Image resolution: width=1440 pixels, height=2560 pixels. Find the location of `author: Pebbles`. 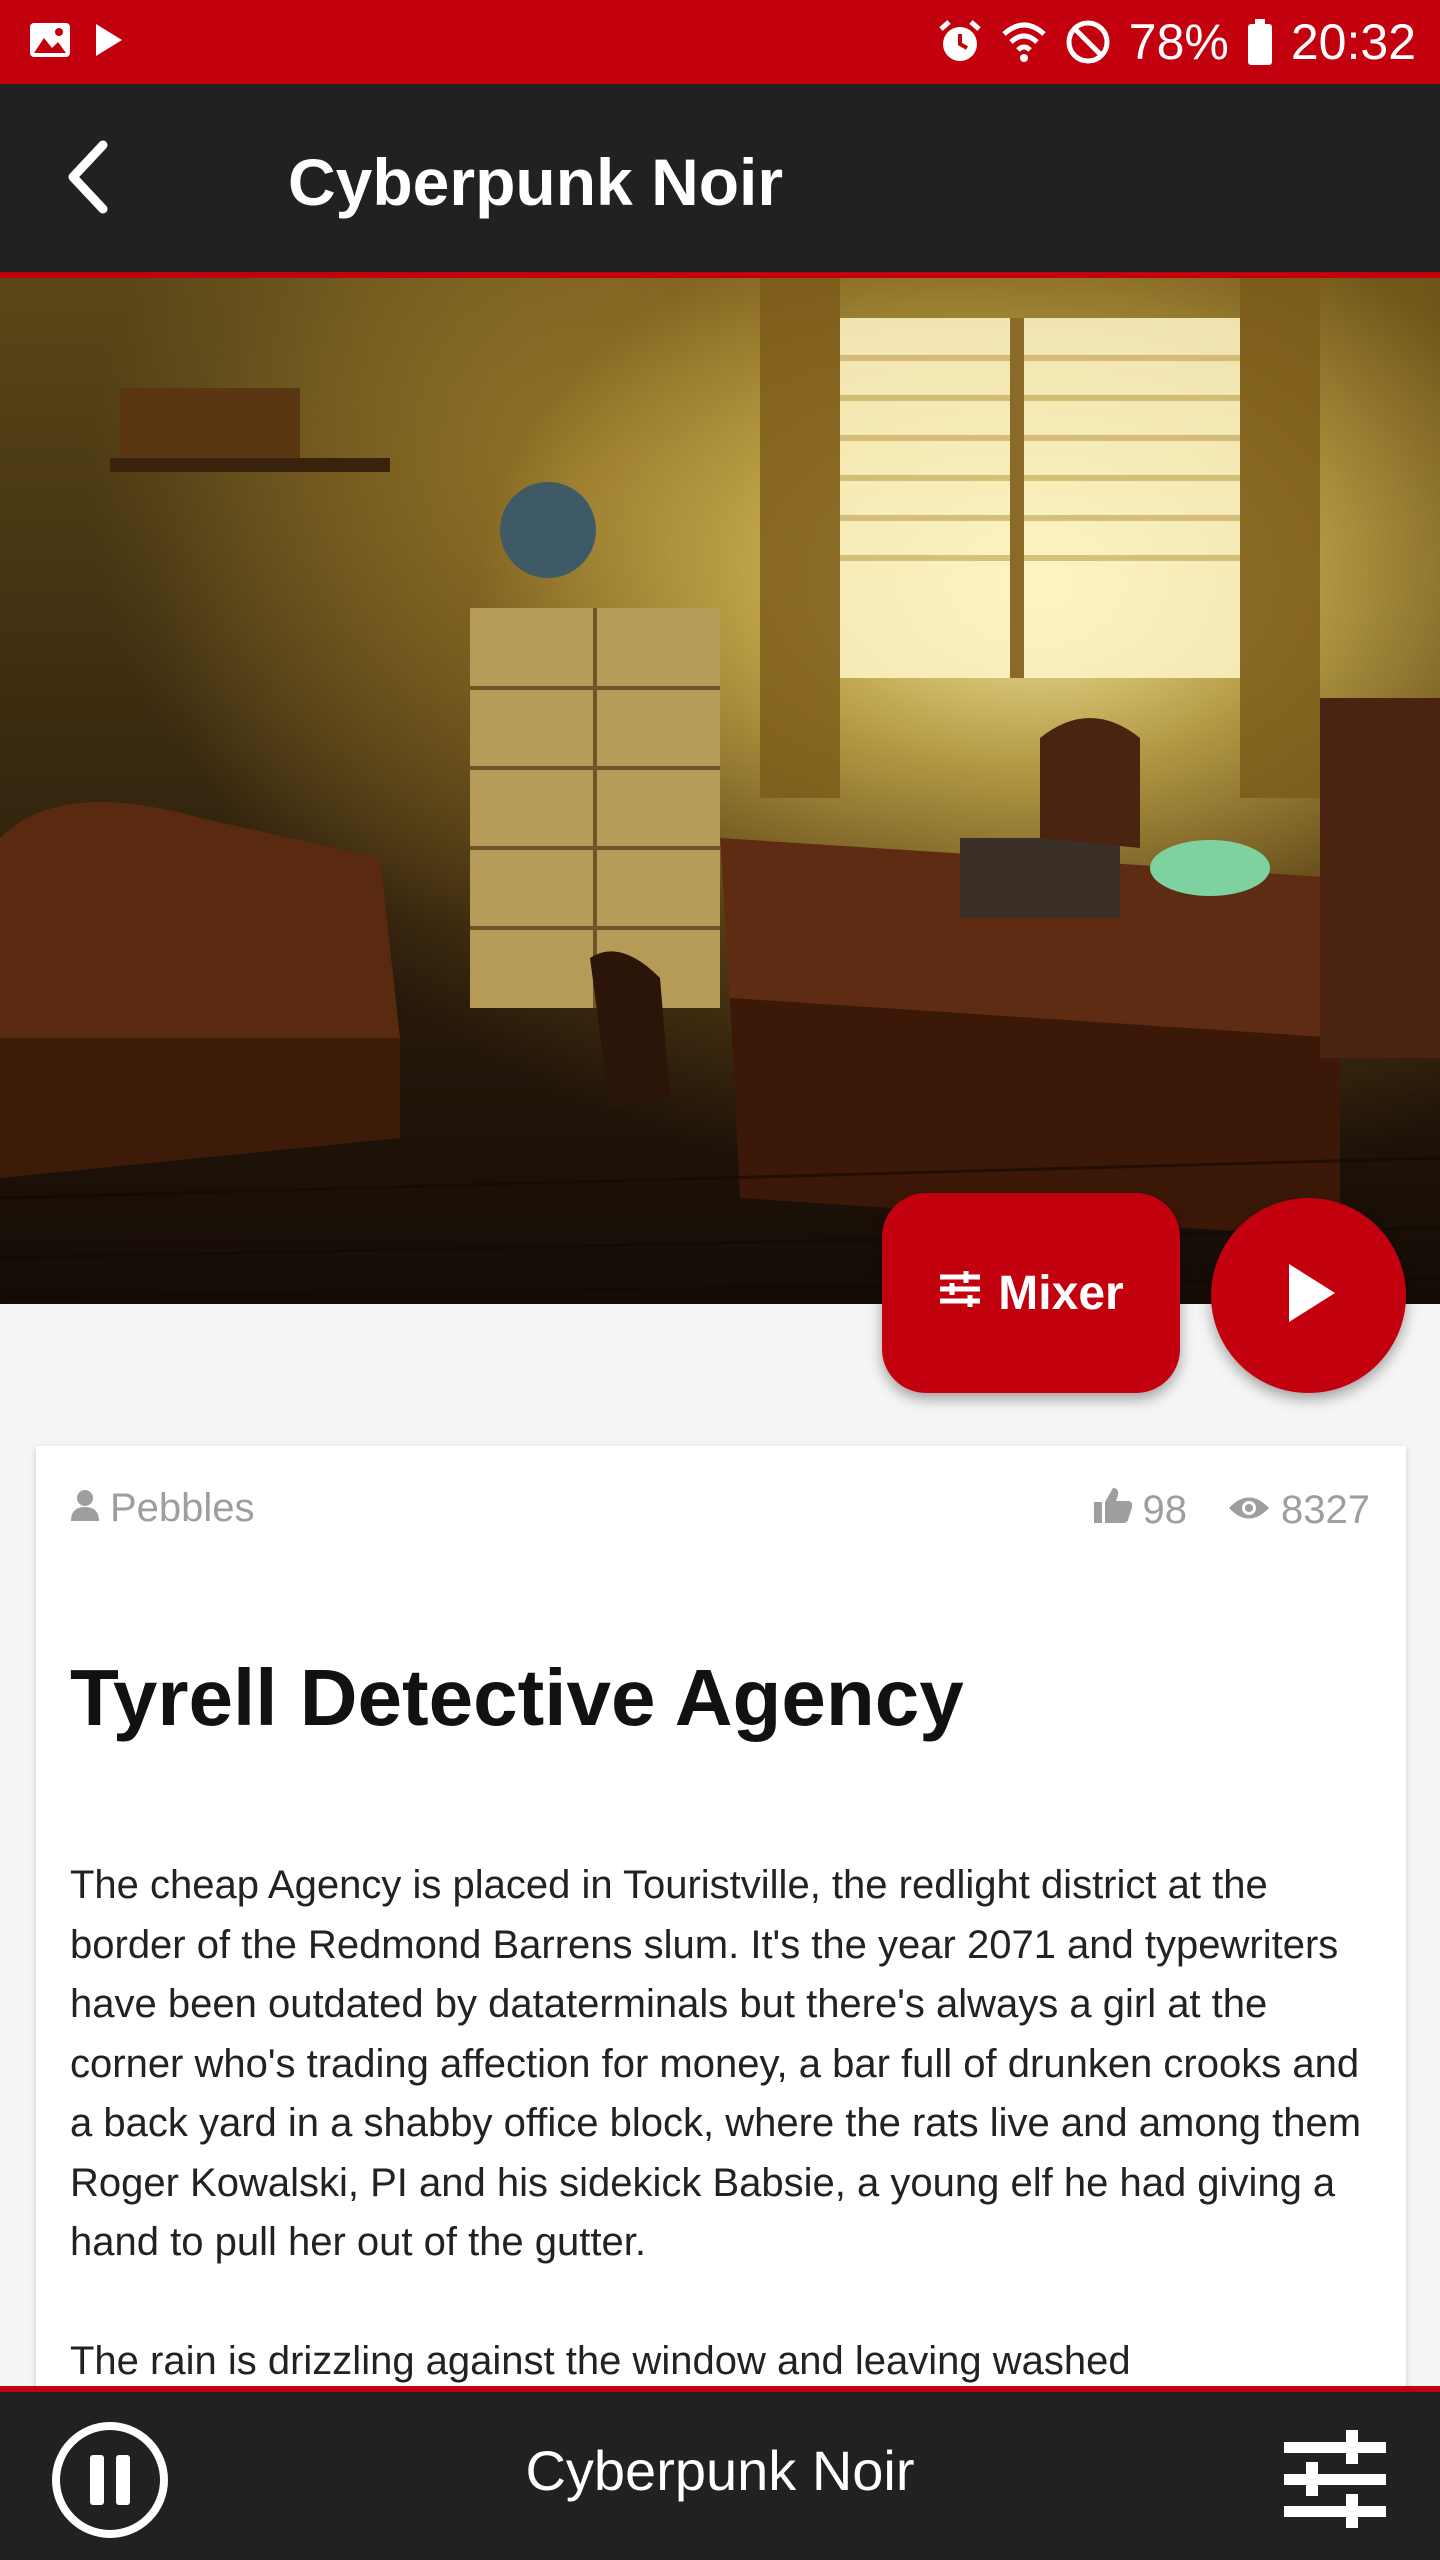

author: Pebbles is located at coordinates (162, 1508).